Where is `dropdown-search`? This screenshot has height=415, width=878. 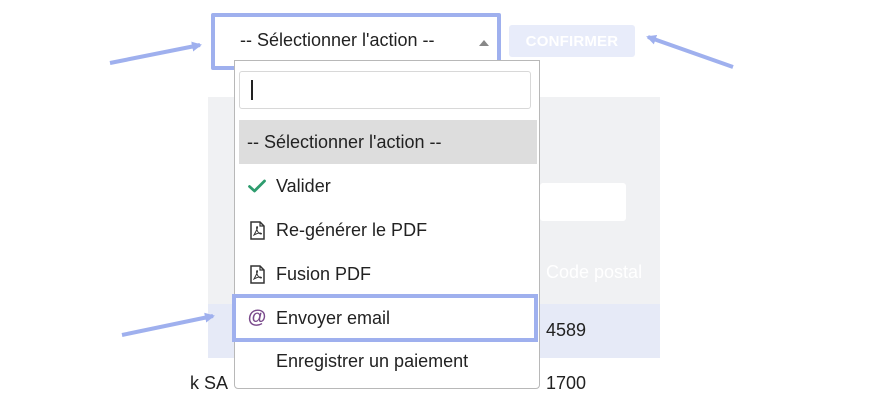
dropdown-search is located at coordinates (385, 90).